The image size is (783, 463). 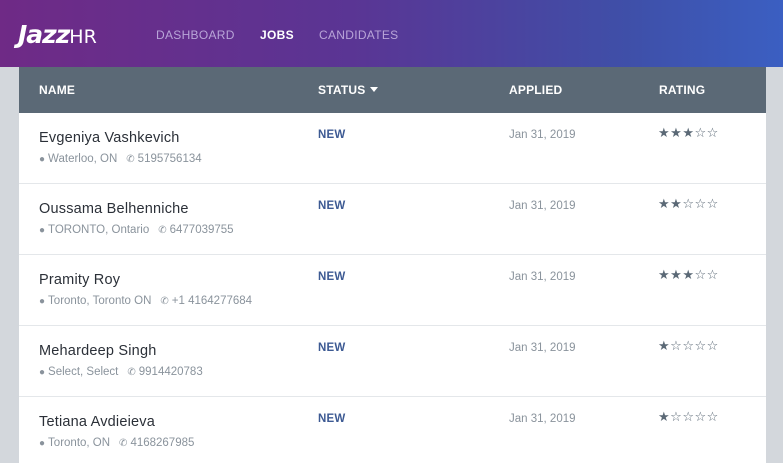 What do you see at coordinates (162, 443) in the screenshot?
I see `candidate-phone: 4168267985` at bounding box center [162, 443].